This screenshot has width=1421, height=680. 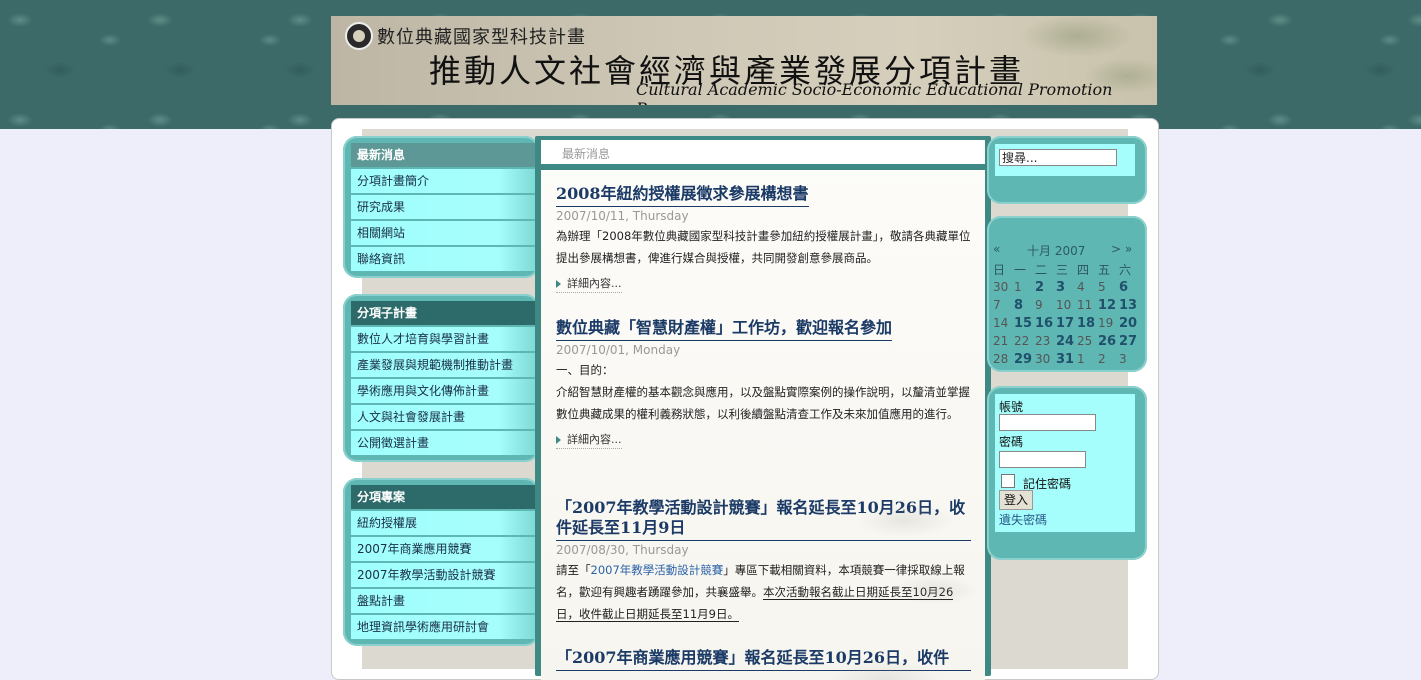 What do you see at coordinates (1129, 287) in the screenshot?
I see `calendar-day-link: 6` at bounding box center [1129, 287].